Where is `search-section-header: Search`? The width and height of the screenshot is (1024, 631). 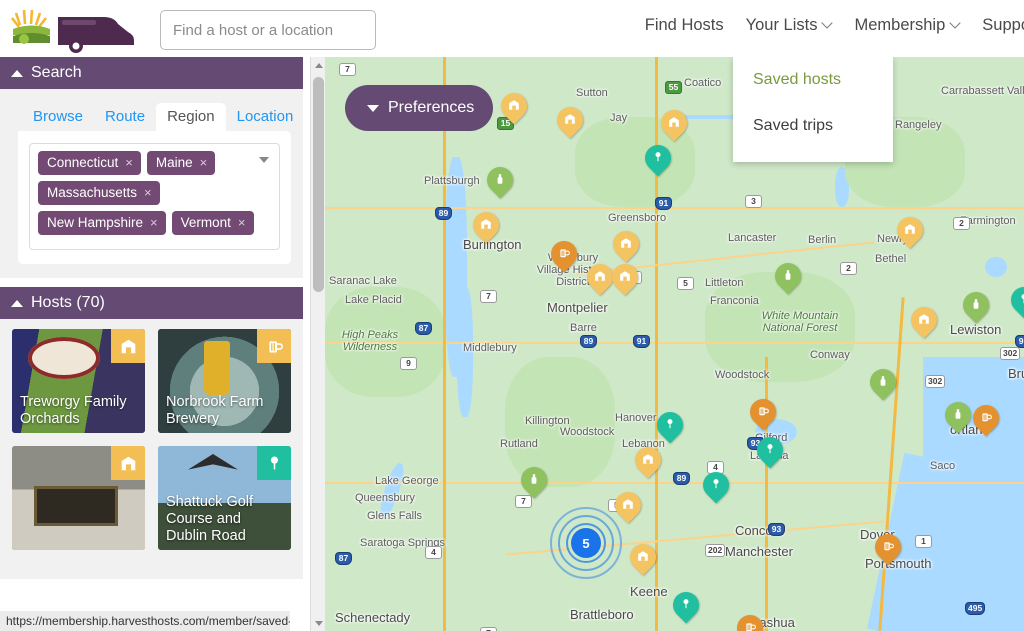 search-section-header: Search is located at coordinates (151, 73).